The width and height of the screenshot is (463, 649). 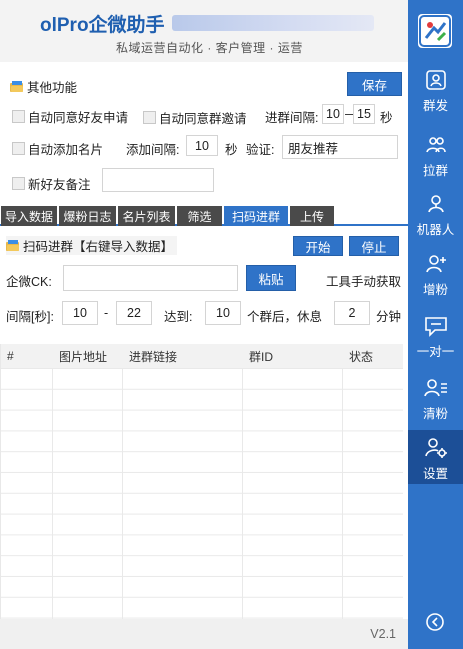 What do you see at coordinates (106, 313) in the screenshot?
I see `interval-dash: -` at bounding box center [106, 313].